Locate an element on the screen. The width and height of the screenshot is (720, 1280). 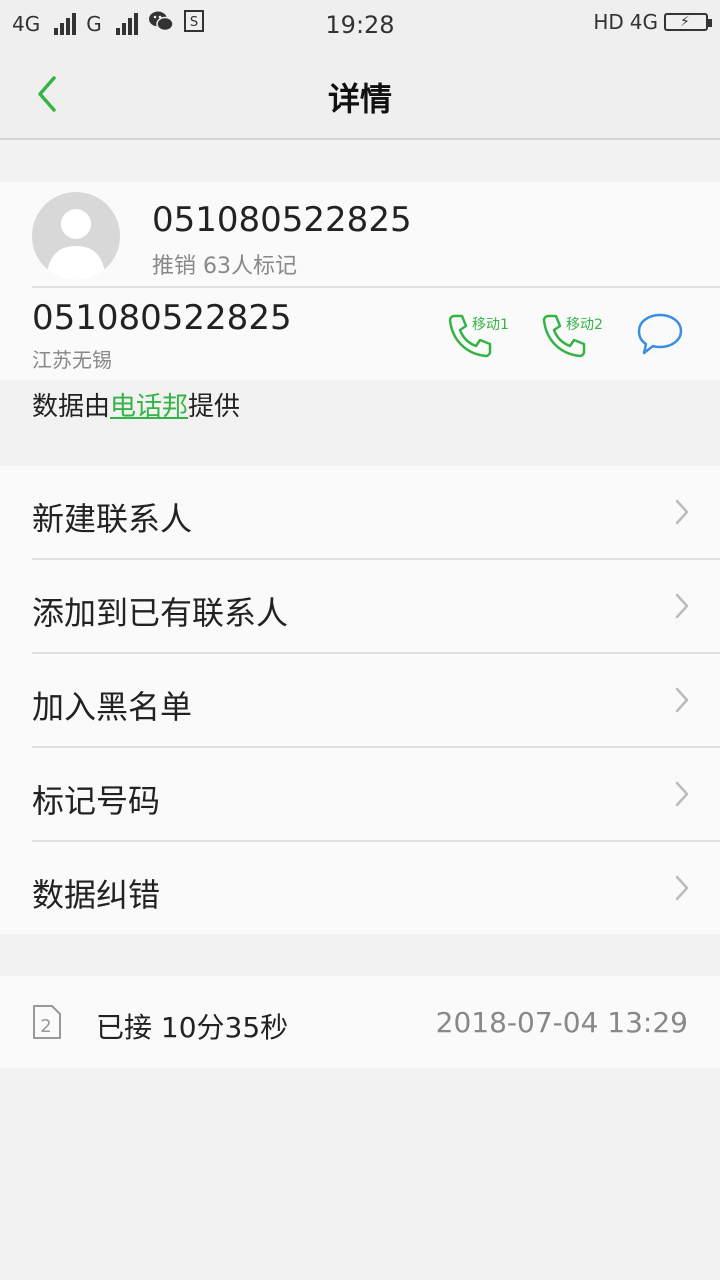
menu-item-label: 加入黑名单 is located at coordinates (112, 707).